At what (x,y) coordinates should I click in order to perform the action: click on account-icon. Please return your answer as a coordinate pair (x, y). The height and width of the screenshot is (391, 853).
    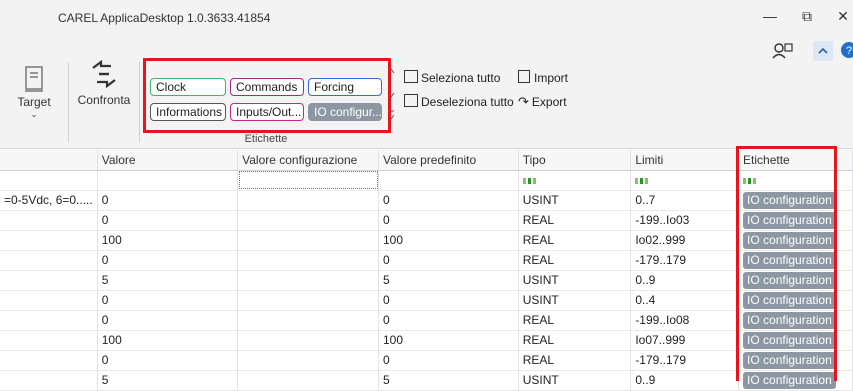
    Looking at the image, I should click on (783, 51).